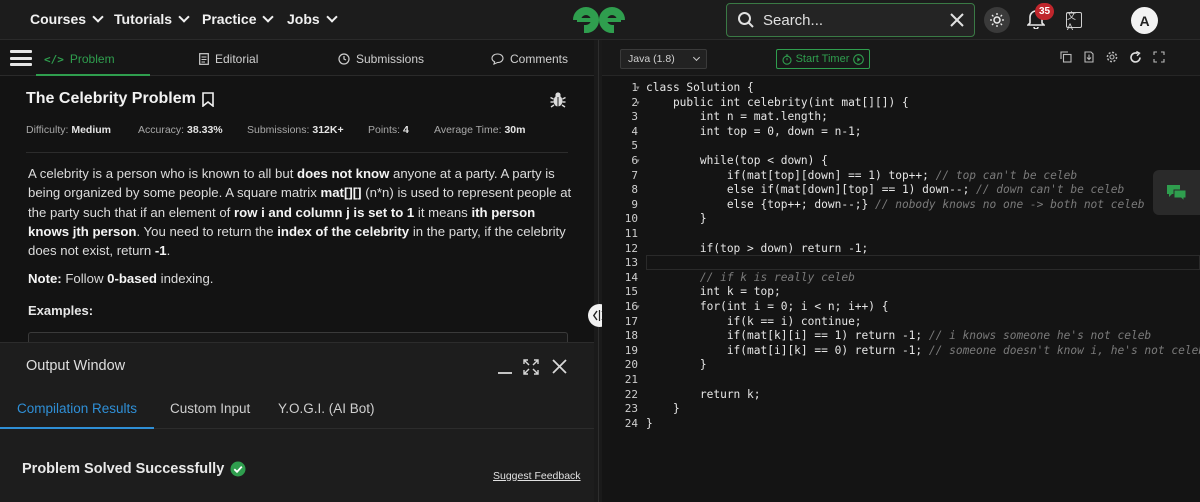 This screenshot has height=502, width=1200. Describe the element at coordinates (1006, 175) in the screenshot. I see `code-comment: // top can't be celeb` at that location.